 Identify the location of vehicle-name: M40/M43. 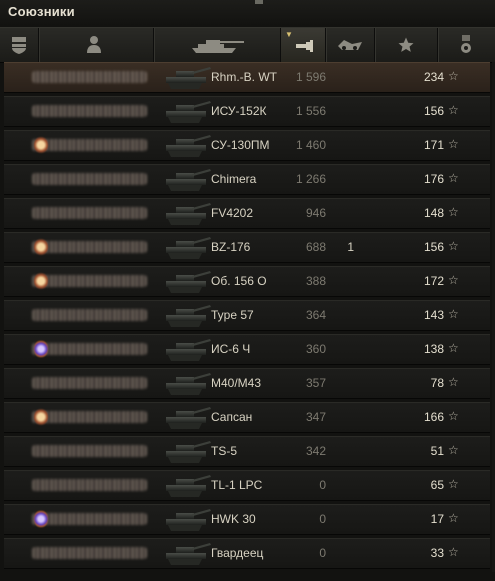
(236, 383).